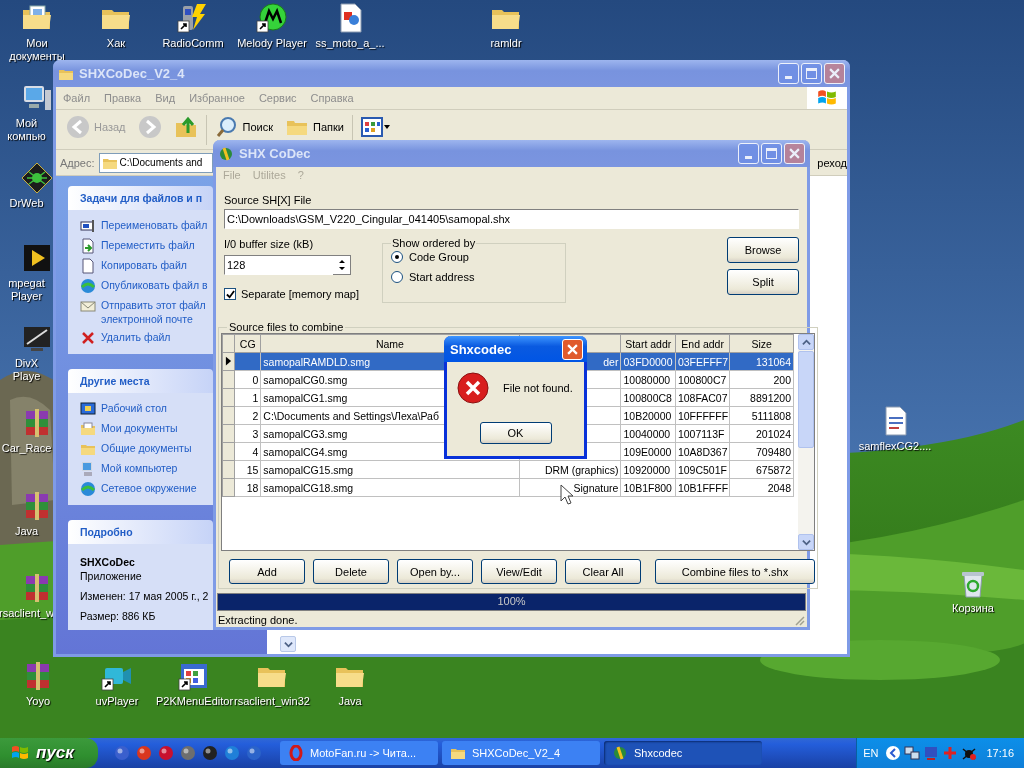  I want to click on task-link: Переименовать файл, so click(154, 225).